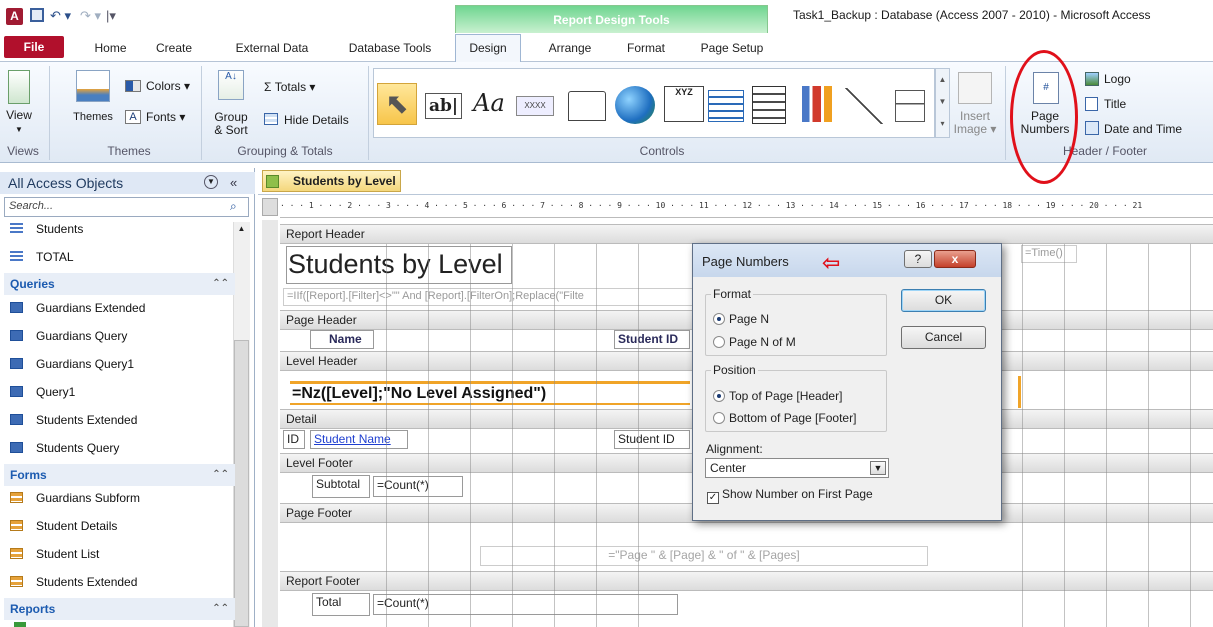 The width and height of the screenshot is (1213, 627). Describe the element at coordinates (122, 308) in the screenshot. I see `nav-item-guardians-extended: Guardians Extended` at that location.